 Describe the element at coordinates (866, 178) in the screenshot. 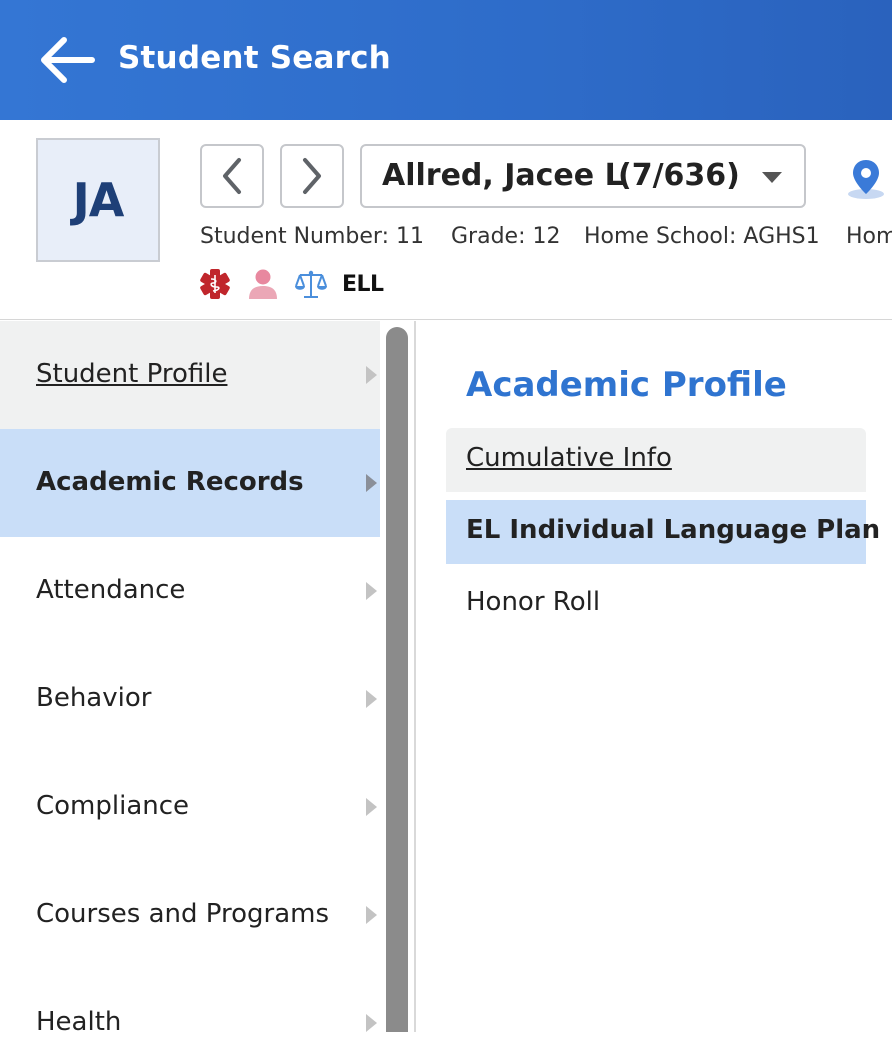

I see `location-pin-icon` at that location.